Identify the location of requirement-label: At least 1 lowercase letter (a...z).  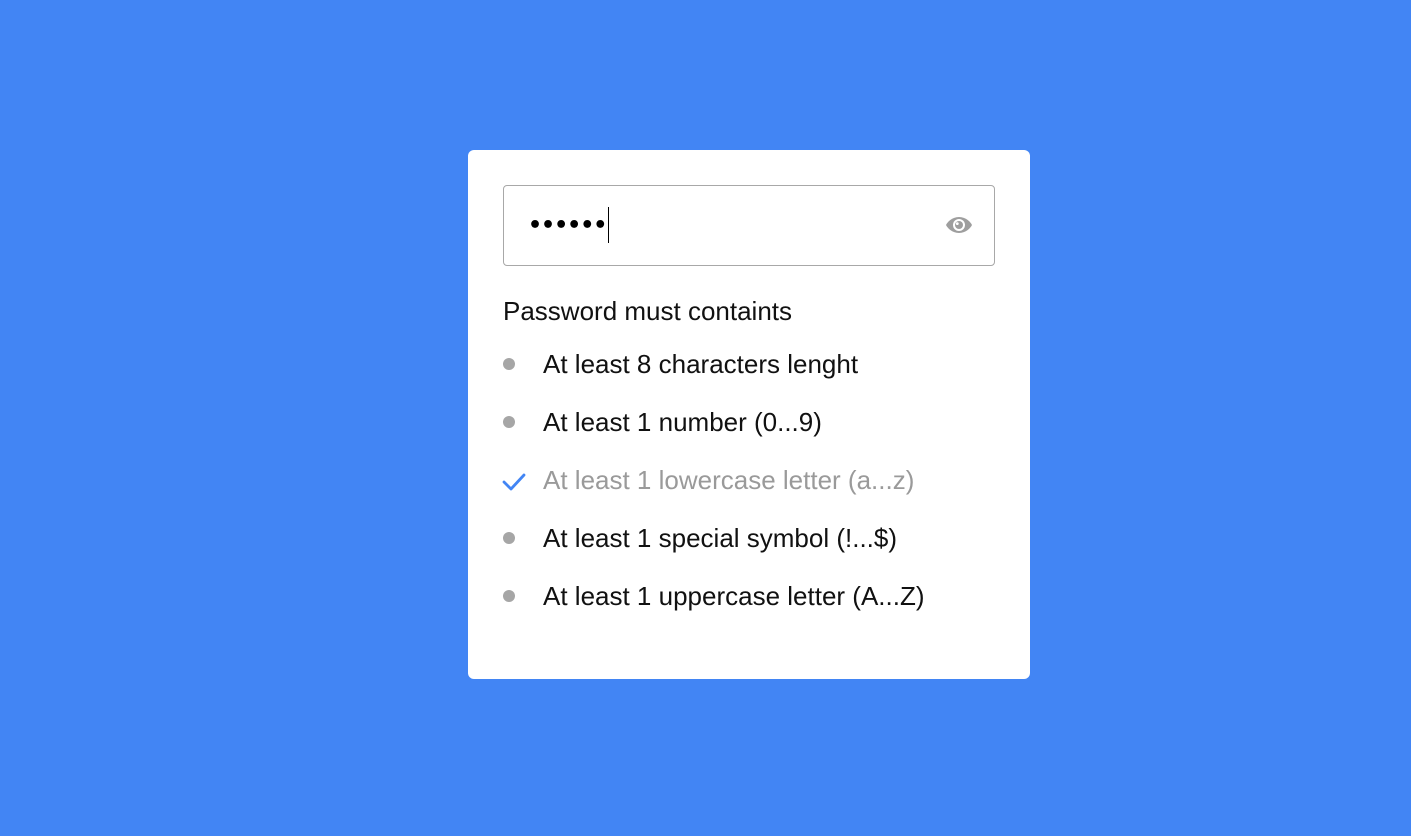
(729, 480).